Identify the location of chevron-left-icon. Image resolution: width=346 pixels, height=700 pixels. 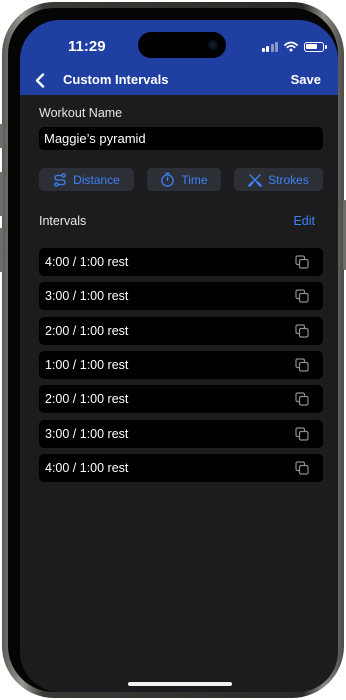
(40, 80).